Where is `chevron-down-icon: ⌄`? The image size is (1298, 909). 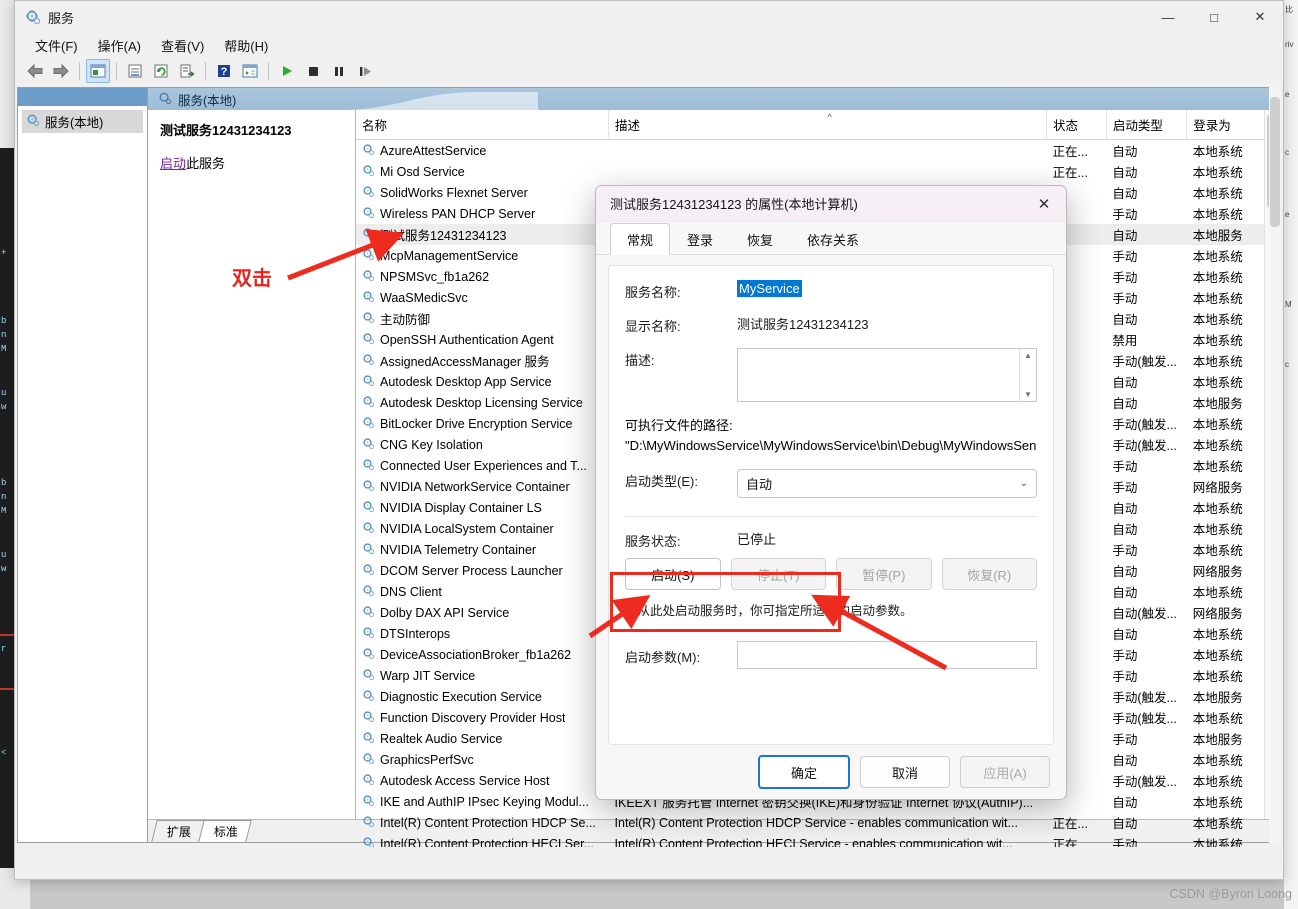 chevron-down-icon: ⌄ is located at coordinates (1023, 483).